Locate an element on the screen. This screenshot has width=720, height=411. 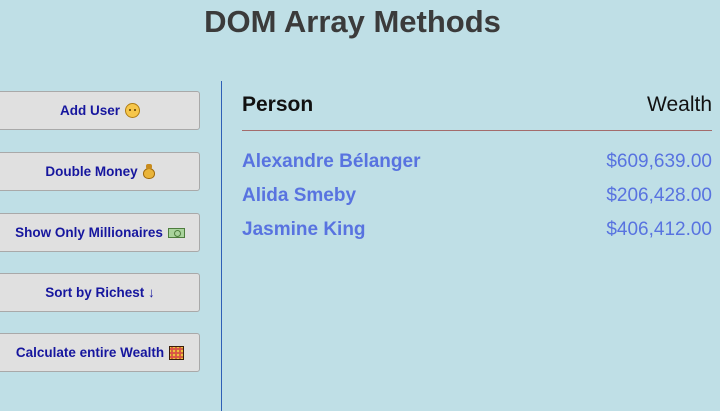
add-user-label: Add User is located at coordinates (89, 110).